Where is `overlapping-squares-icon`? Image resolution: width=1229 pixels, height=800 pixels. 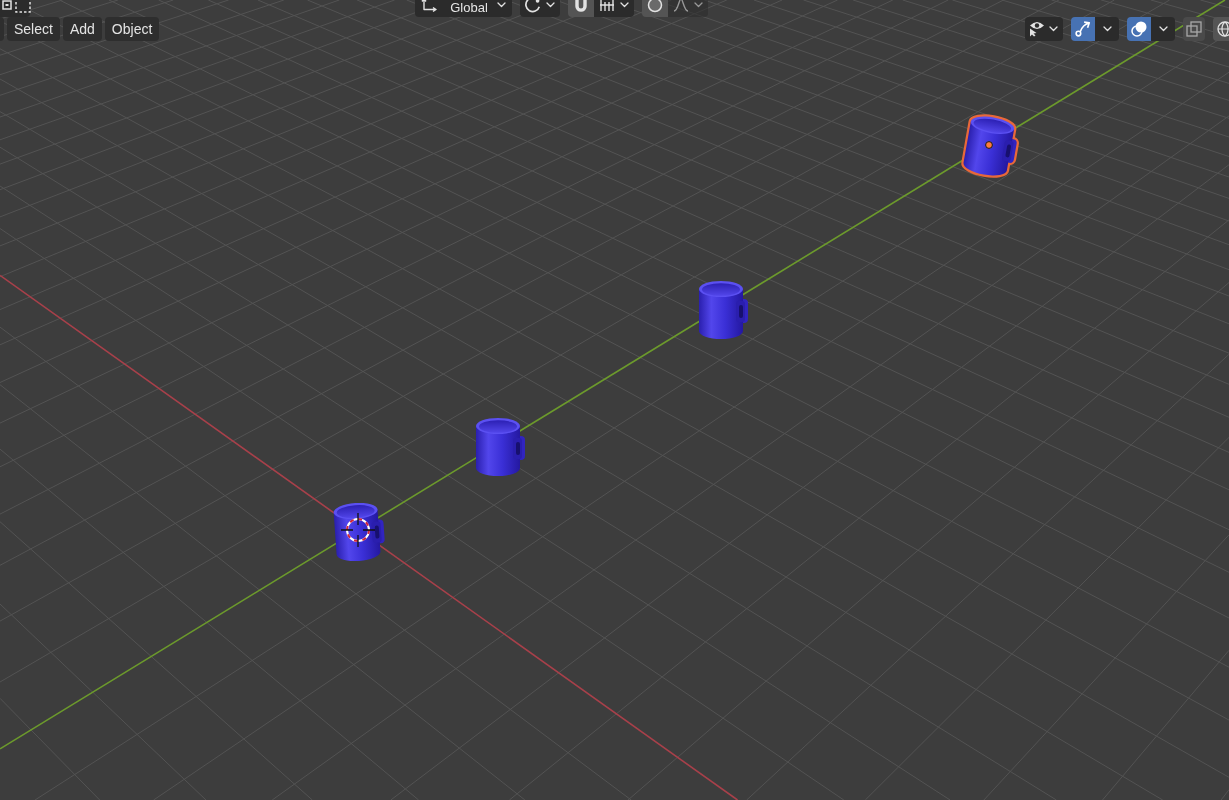 overlapping-squares-icon is located at coordinates (1194, 29).